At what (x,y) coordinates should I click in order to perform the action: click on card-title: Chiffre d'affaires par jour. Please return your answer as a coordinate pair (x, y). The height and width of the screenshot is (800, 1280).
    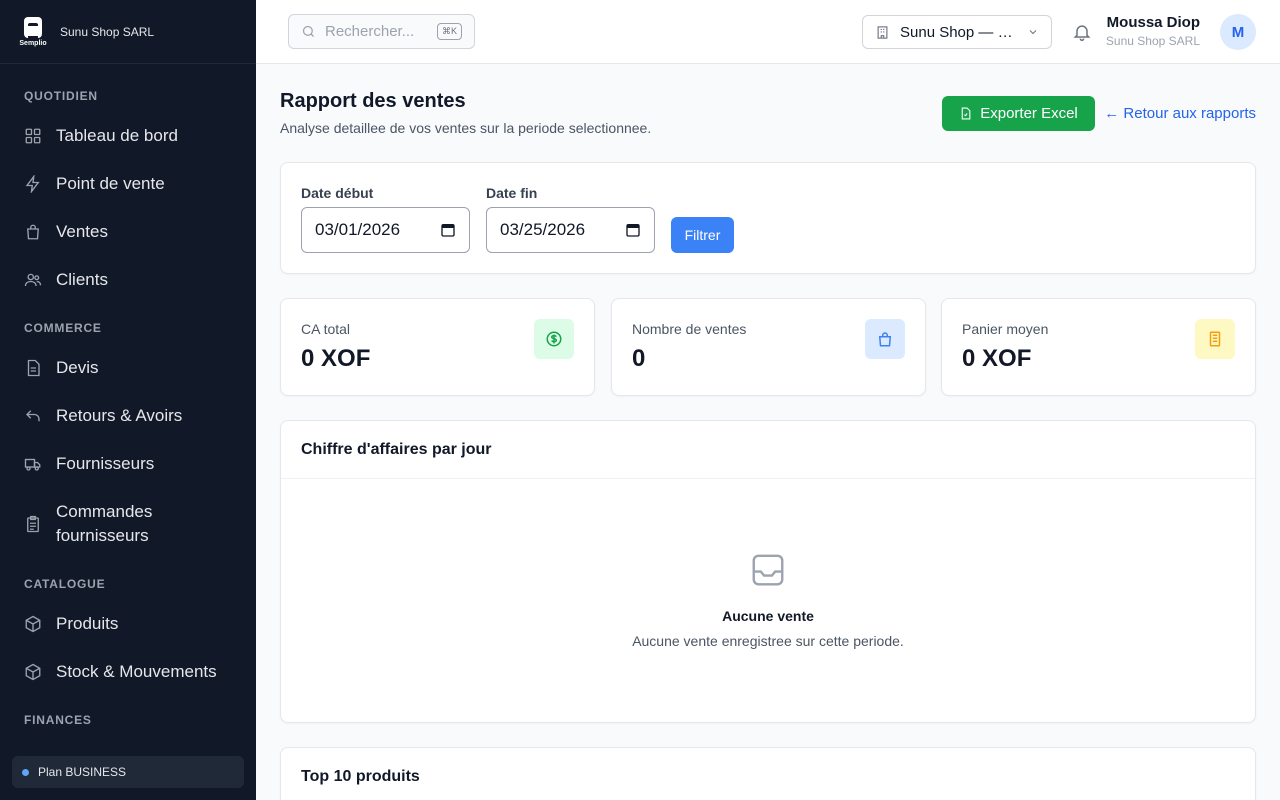
    Looking at the image, I should click on (768, 450).